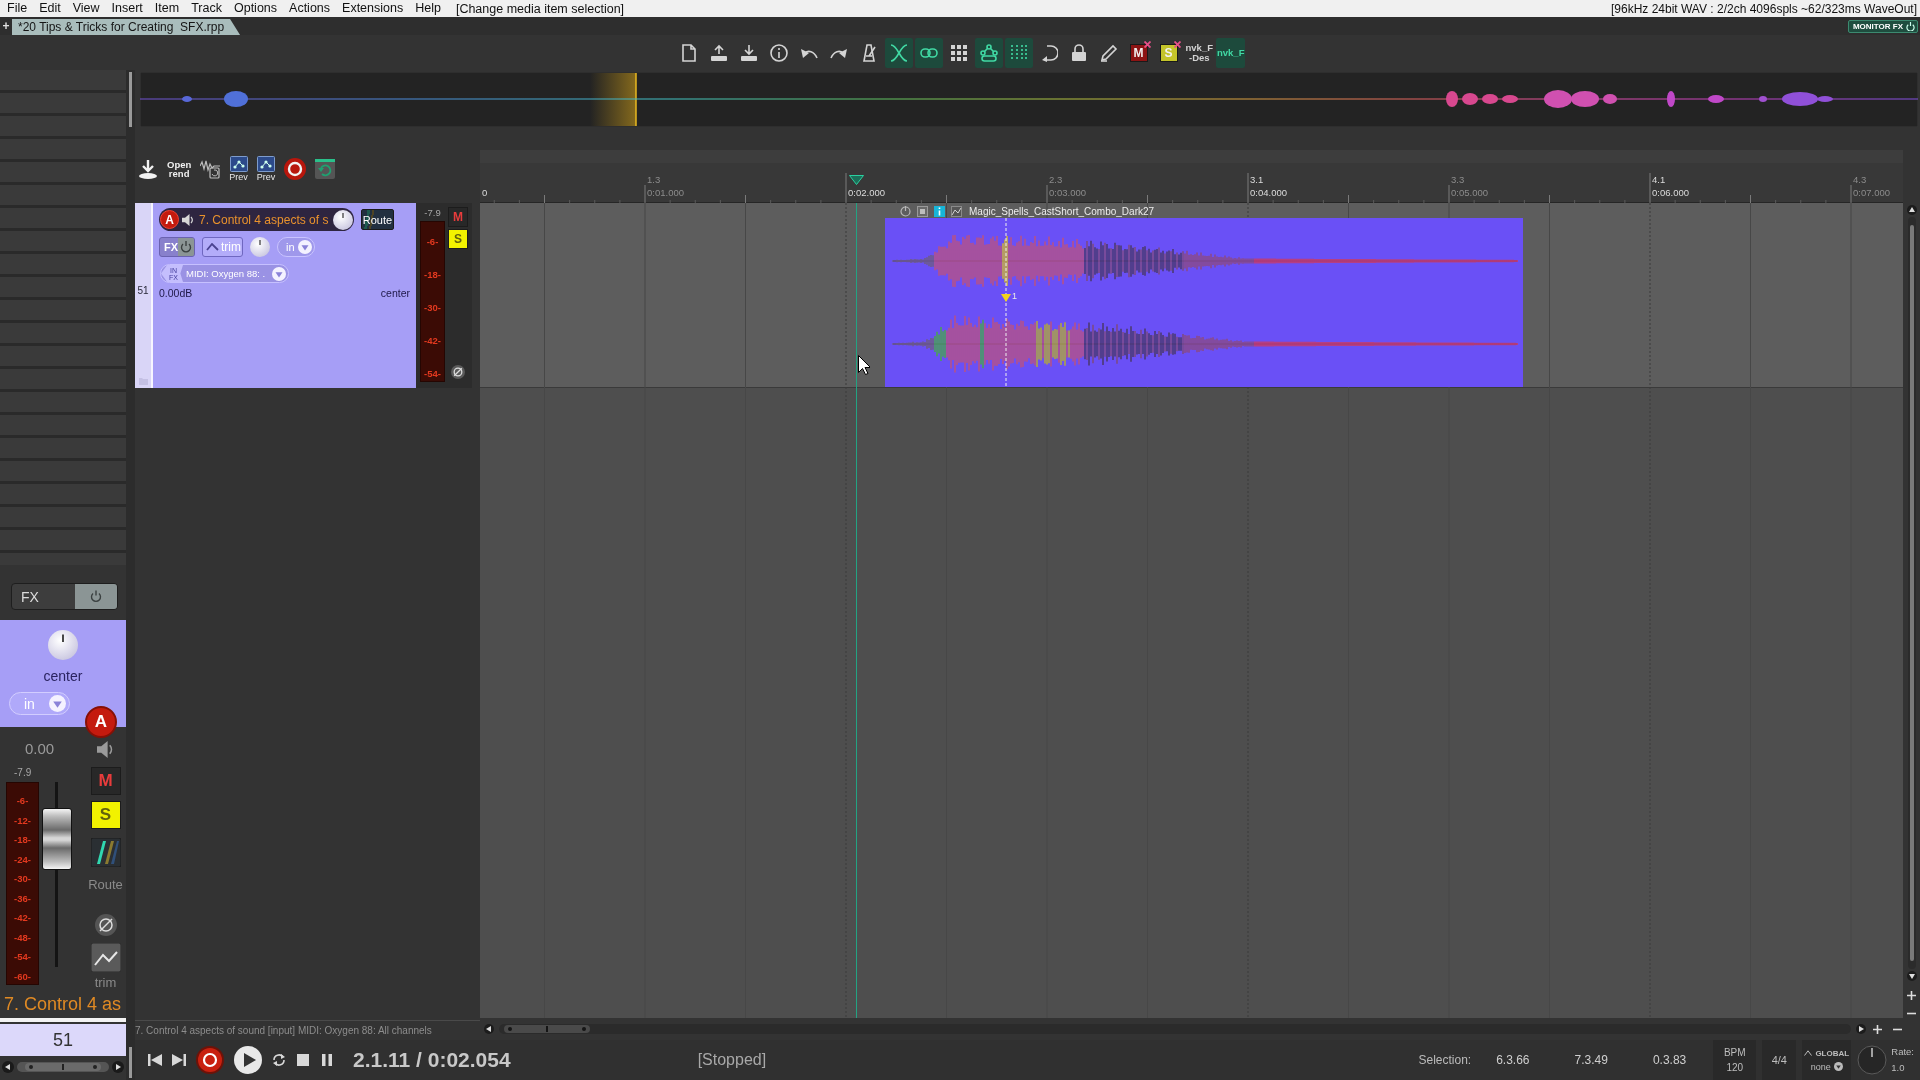 The image size is (1920, 1080). Describe the element at coordinates (86, 8) in the screenshot. I see `menu-item: View` at that location.